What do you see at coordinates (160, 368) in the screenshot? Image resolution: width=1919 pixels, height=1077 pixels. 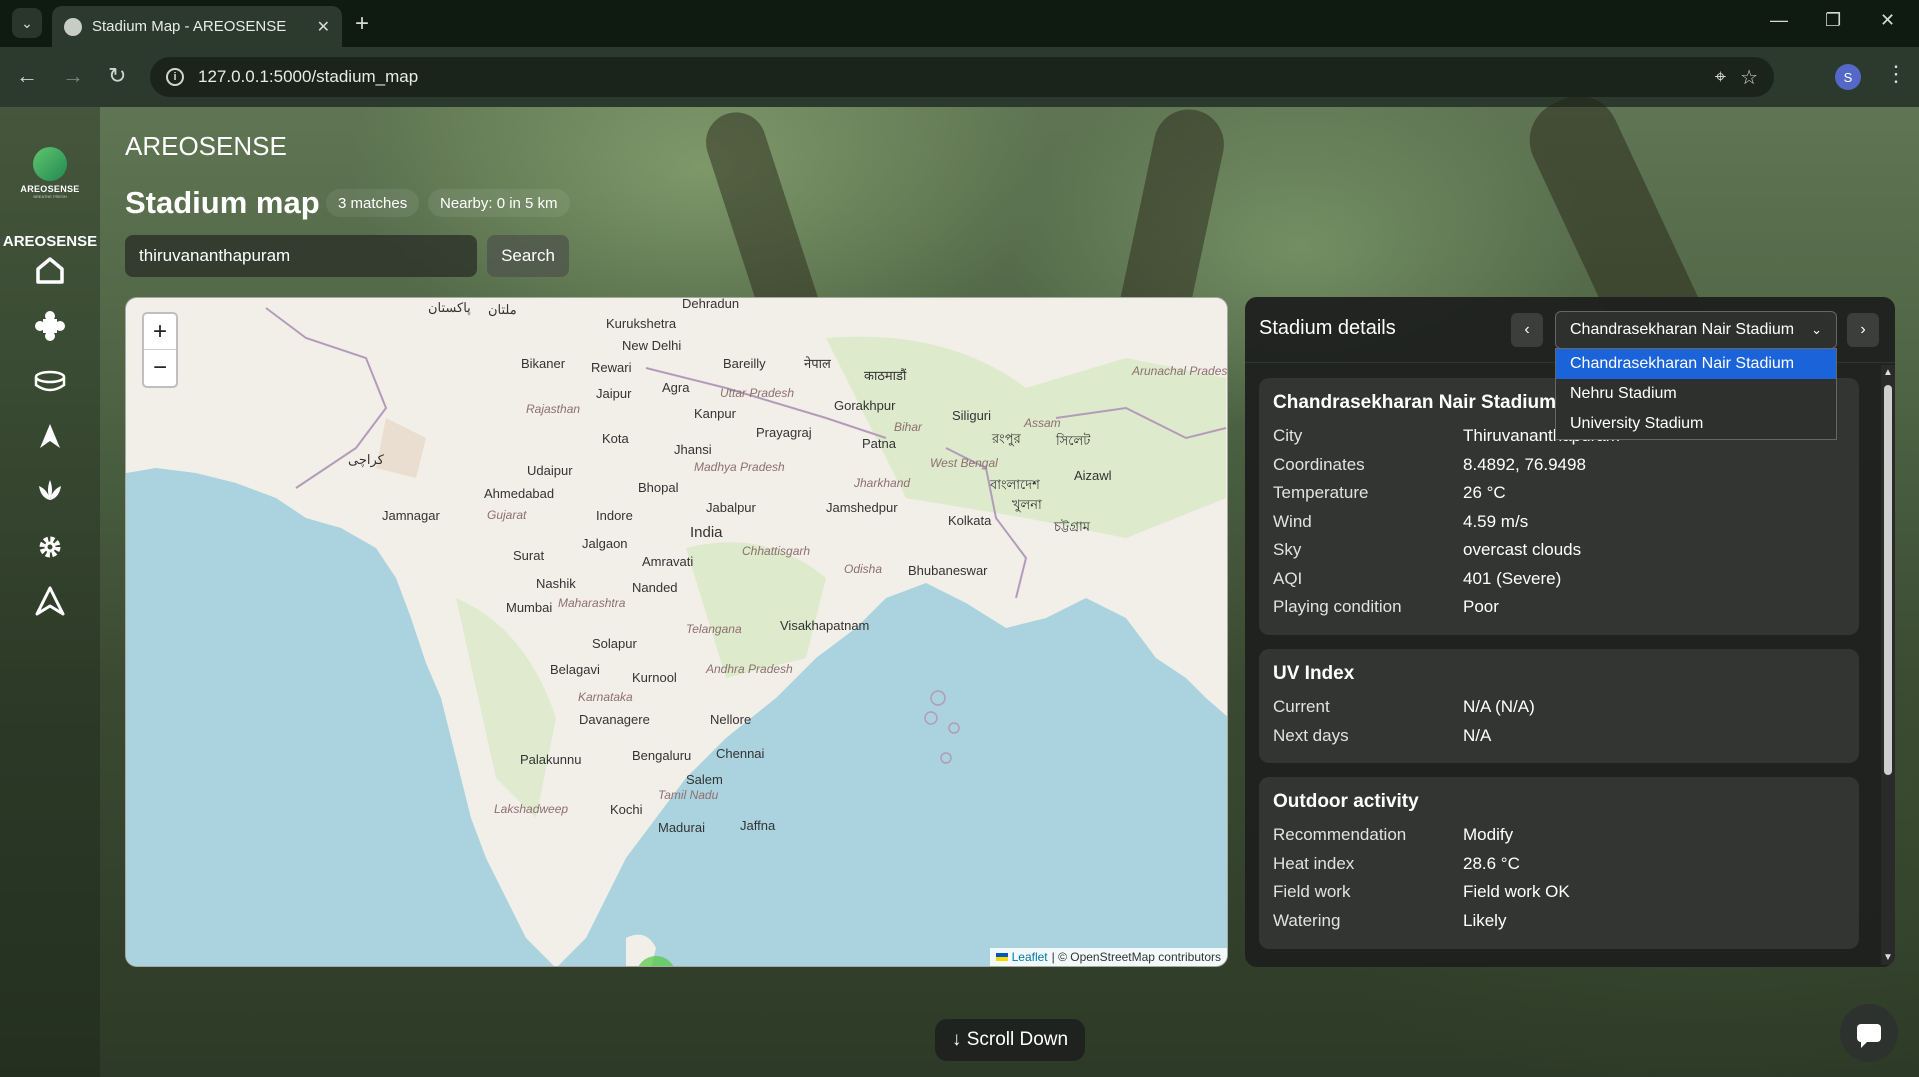 I see `zoom-out-button: −` at bounding box center [160, 368].